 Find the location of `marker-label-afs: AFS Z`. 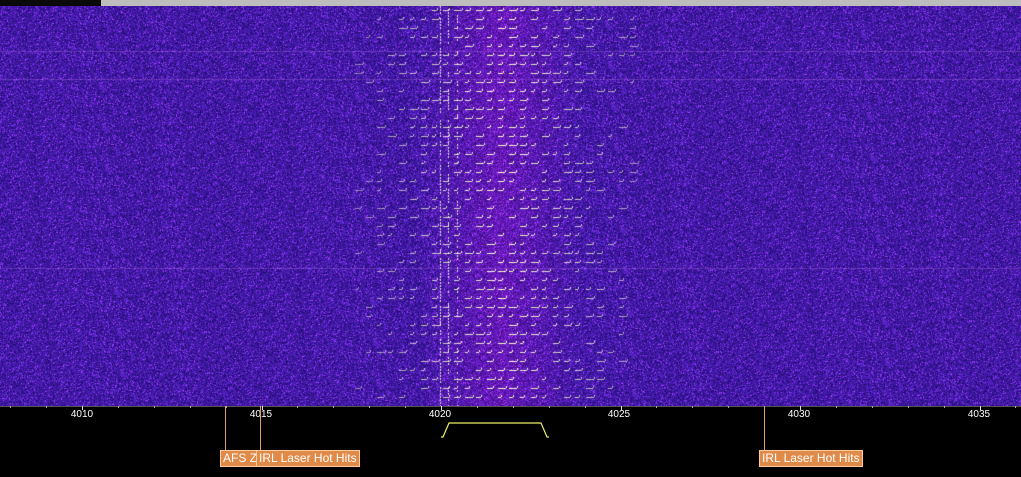

marker-label-afs: AFS Z is located at coordinates (239, 458).